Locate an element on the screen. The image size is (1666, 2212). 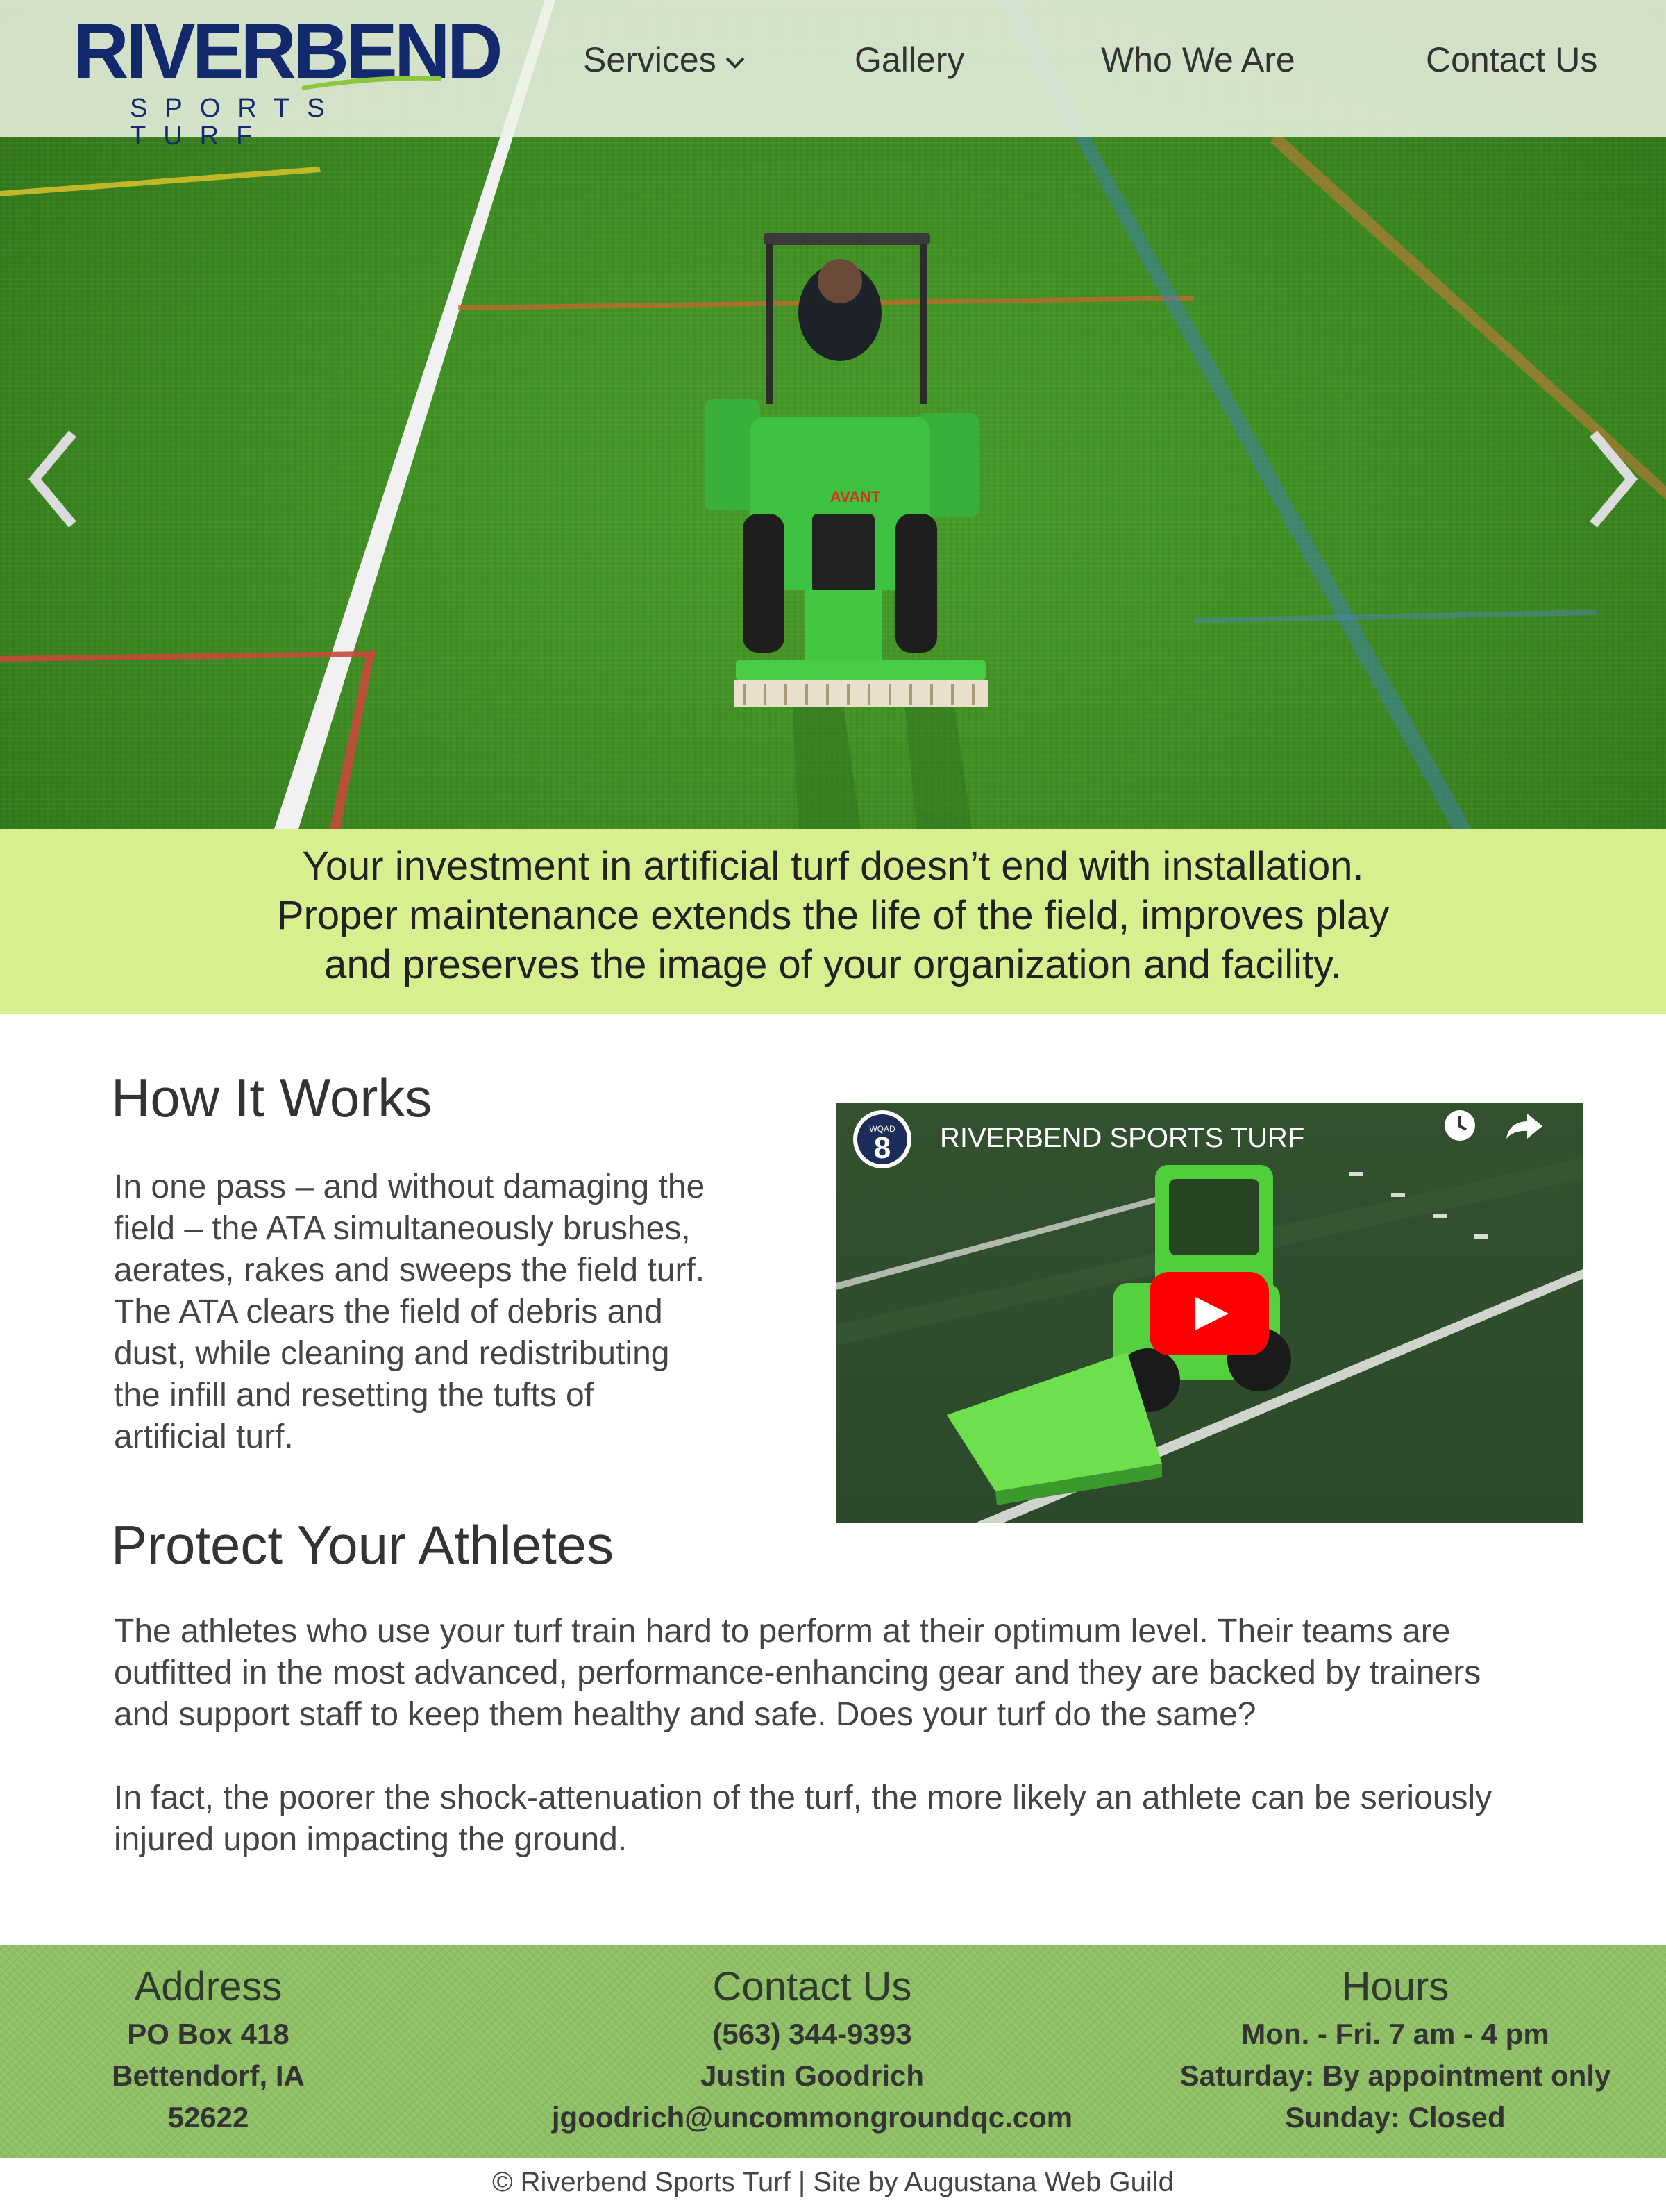
address-line-3: 52622 is located at coordinates (208, 2117).